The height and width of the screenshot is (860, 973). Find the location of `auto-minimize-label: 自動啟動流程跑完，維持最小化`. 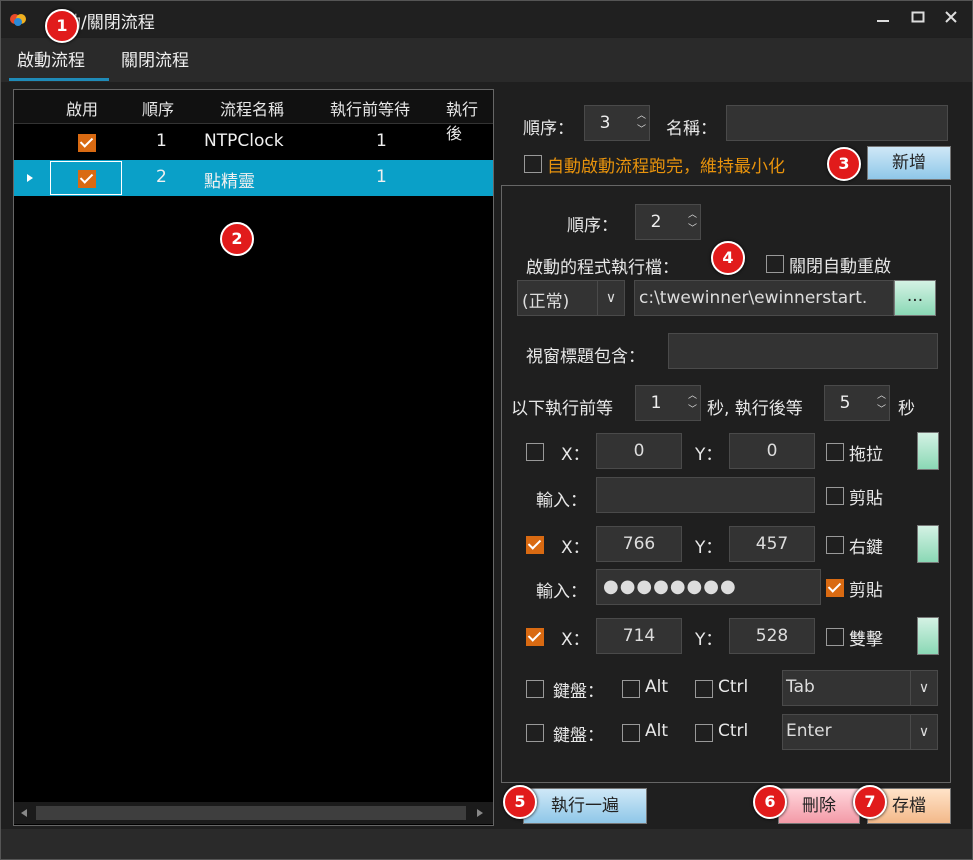

auto-minimize-label: 自動啟動流程跑完，維持最小化 is located at coordinates (666, 167).